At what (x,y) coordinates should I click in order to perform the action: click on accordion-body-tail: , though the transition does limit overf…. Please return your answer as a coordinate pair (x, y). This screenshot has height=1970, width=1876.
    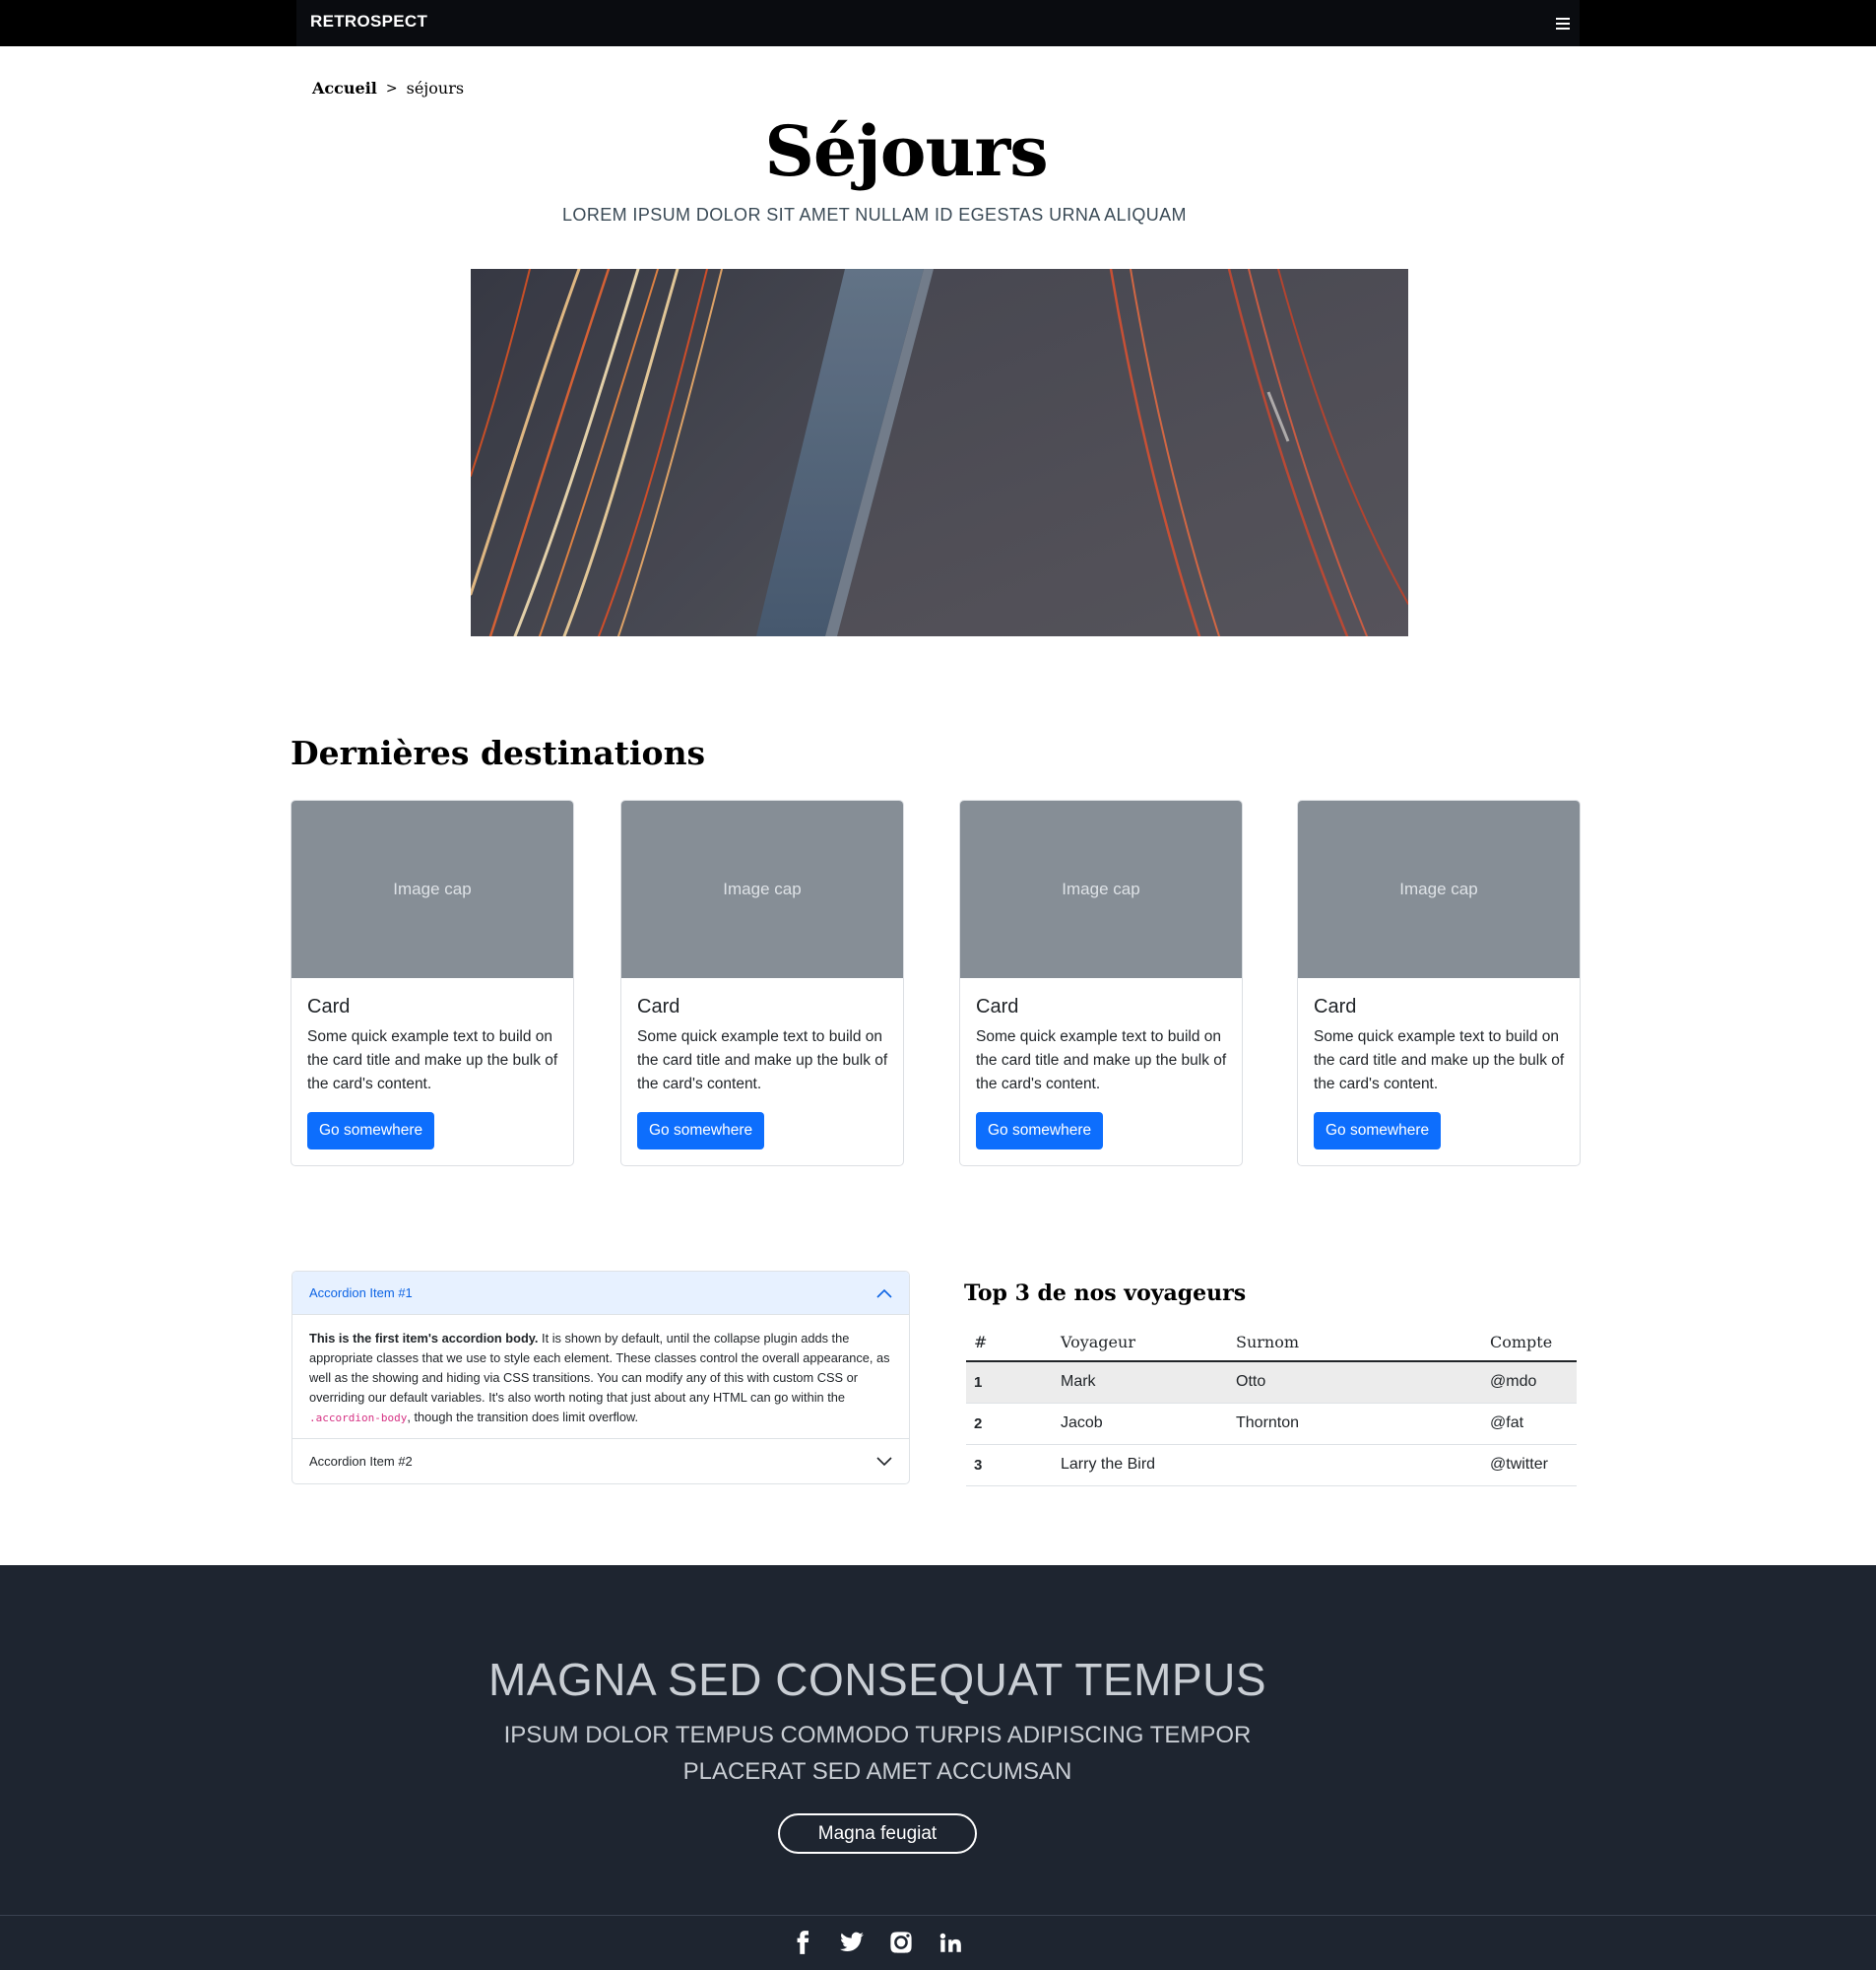
    Looking at the image, I should click on (523, 1417).